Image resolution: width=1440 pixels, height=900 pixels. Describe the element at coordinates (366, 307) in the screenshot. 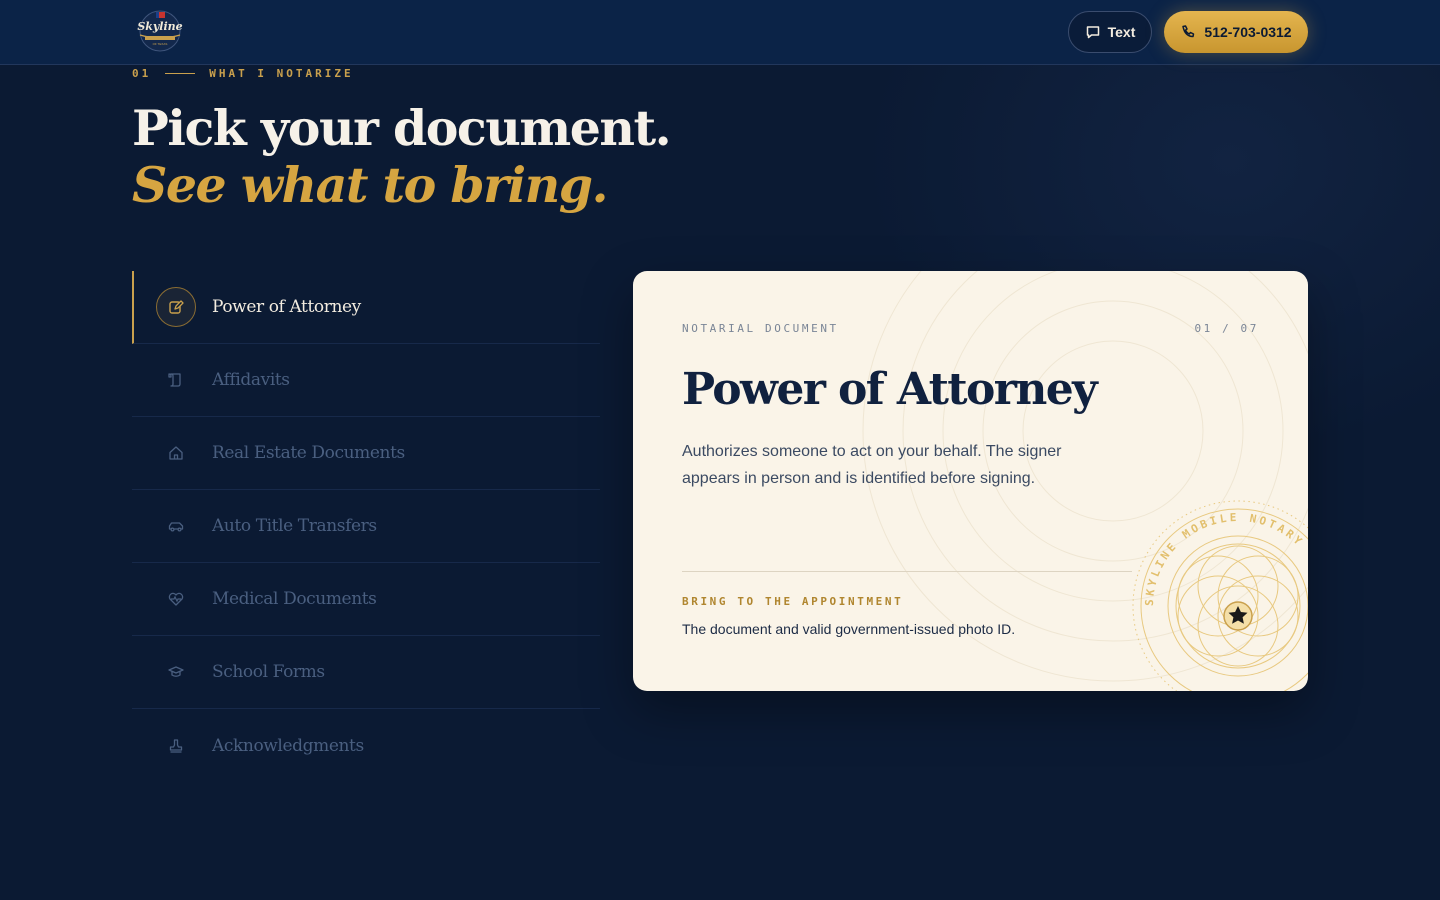

I see `doc-item-power-of-attorney: Power of Attorney` at that location.